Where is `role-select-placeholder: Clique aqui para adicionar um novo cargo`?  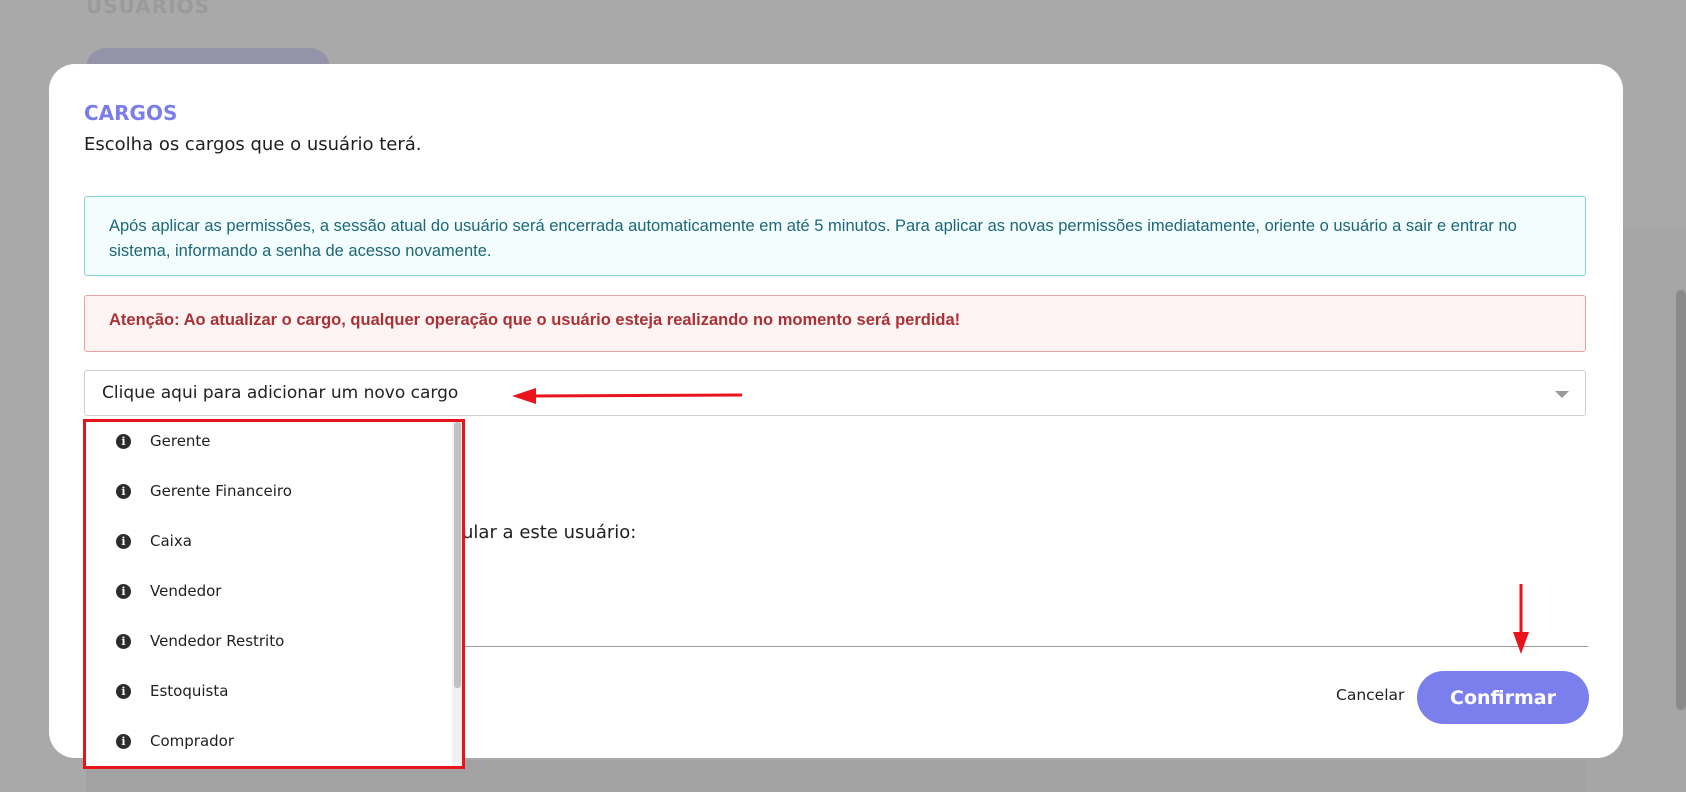
role-select-placeholder: Clique aqui para adicionar um novo cargo is located at coordinates (280, 393).